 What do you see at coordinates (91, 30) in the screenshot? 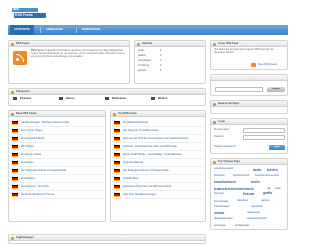
I see `nav-item-newsartikel: NEWSARTIKEL` at bounding box center [91, 30].